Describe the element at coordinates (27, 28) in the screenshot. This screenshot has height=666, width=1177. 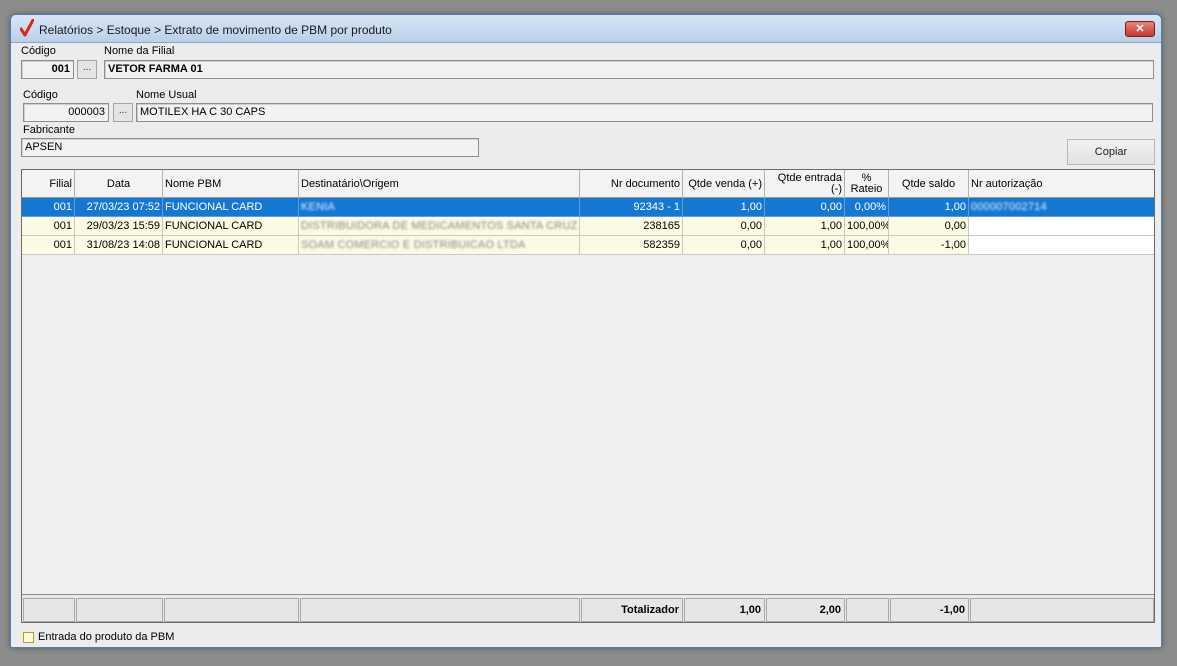
I see `checkmark-app-icon` at that location.